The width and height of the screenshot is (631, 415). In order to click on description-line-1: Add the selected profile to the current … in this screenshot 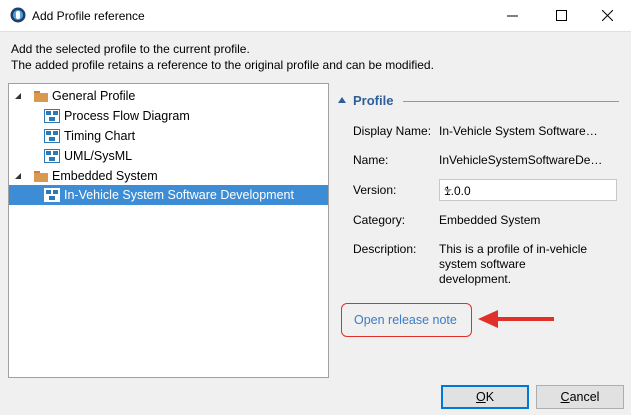, I will do `click(130, 49)`.